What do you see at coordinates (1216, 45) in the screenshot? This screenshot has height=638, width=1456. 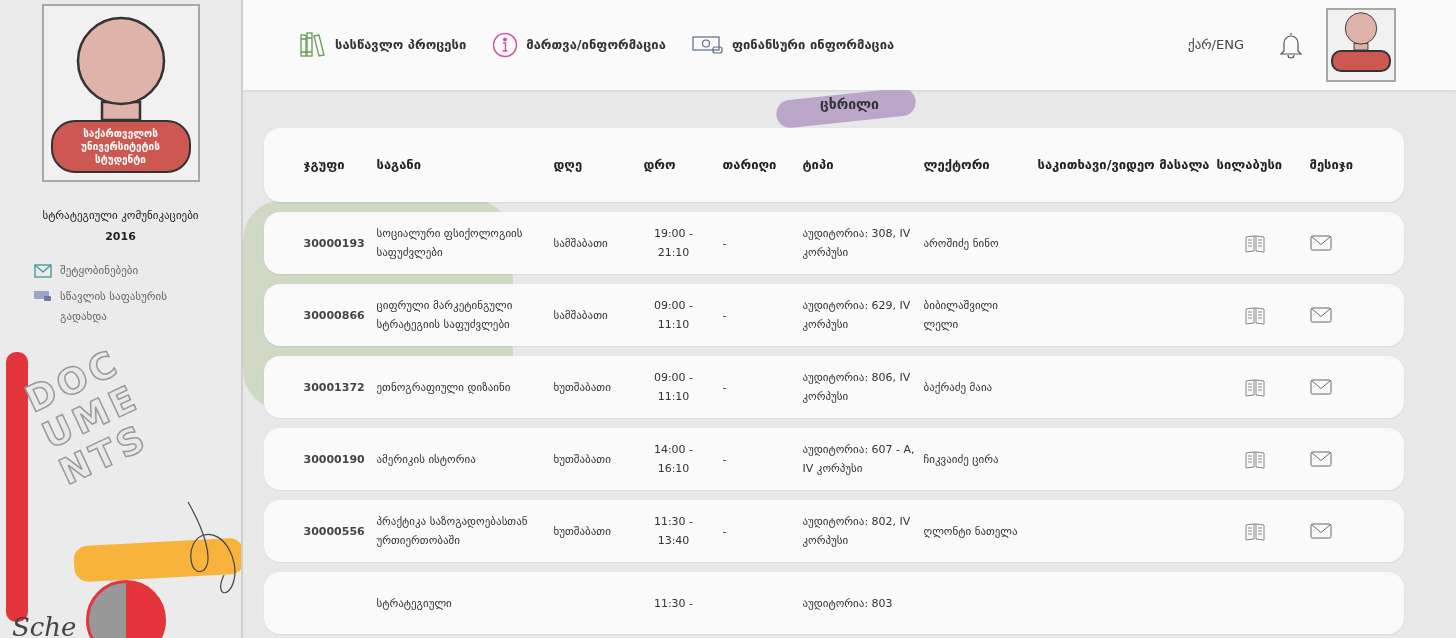 I see `language-link: ქარ/ENG` at bounding box center [1216, 45].